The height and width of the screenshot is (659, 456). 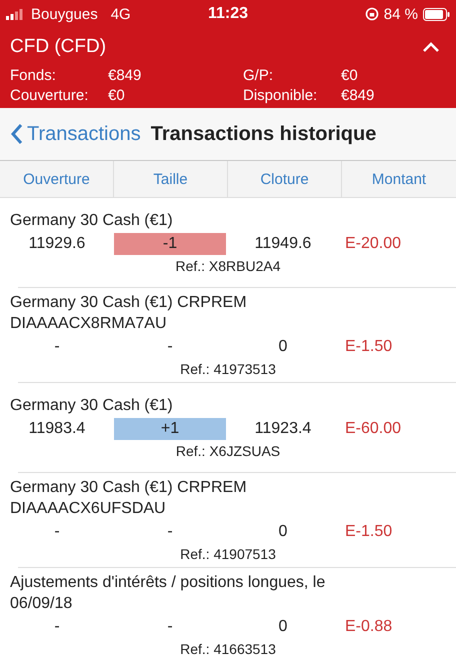 I want to click on open-price: 11929.6, so click(x=57, y=244).